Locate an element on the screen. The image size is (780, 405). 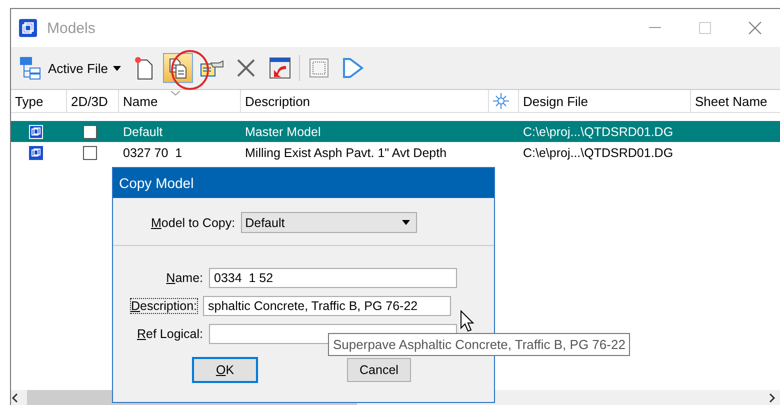
column-header: Name is located at coordinates (180, 101).